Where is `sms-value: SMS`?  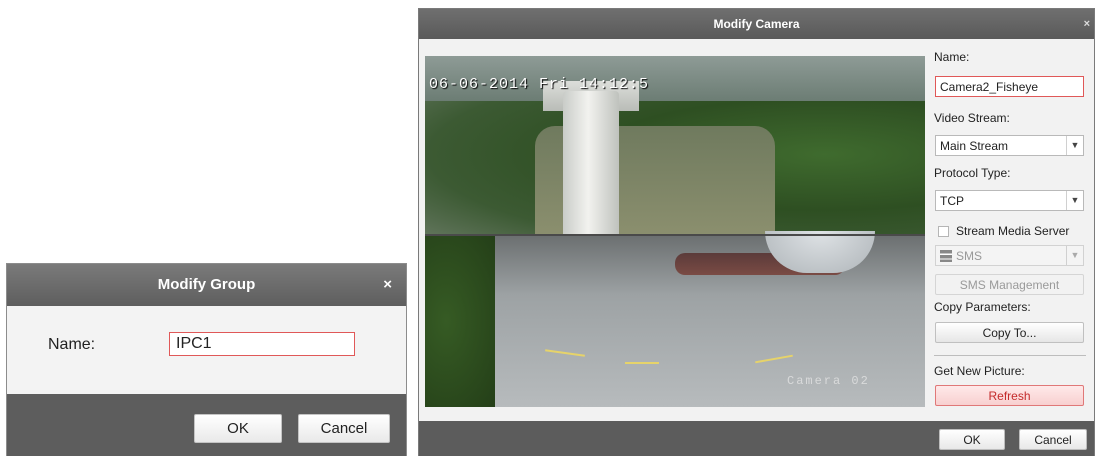
sms-value: SMS is located at coordinates (969, 256).